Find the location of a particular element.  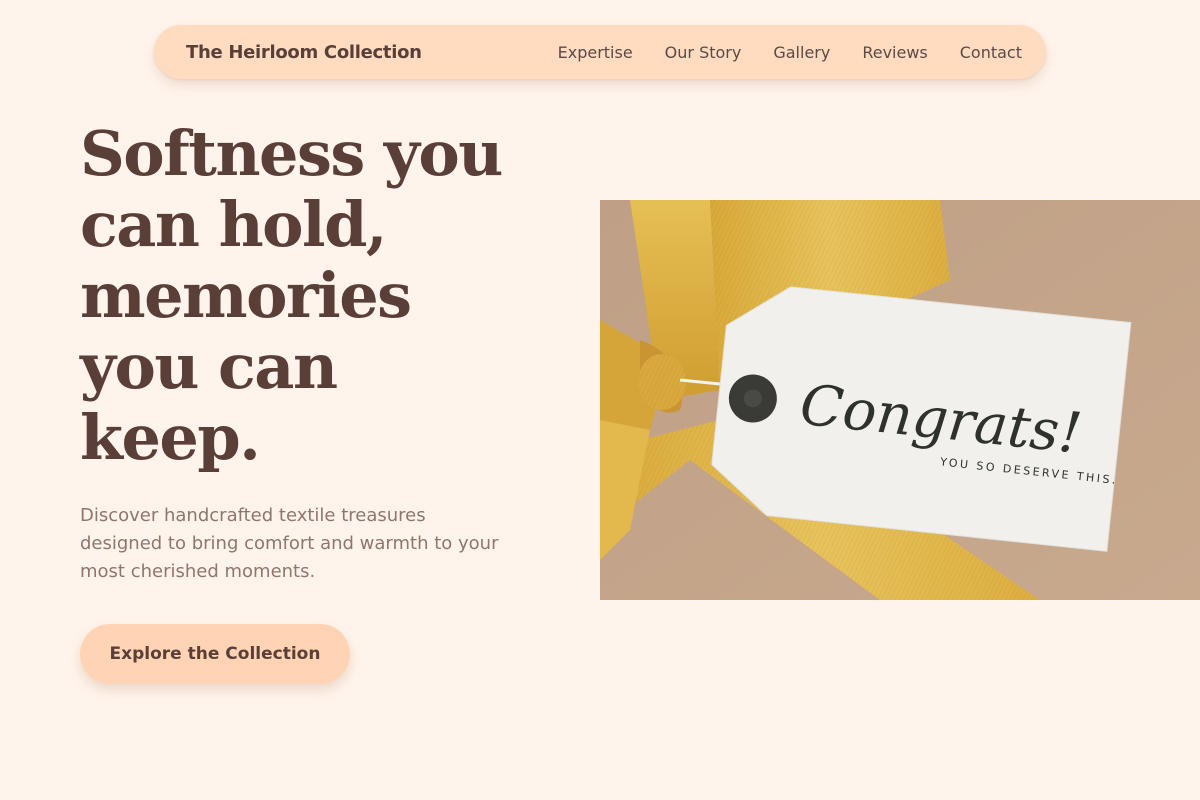

explore-collection-button: Explore the Collection is located at coordinates (215, 654).